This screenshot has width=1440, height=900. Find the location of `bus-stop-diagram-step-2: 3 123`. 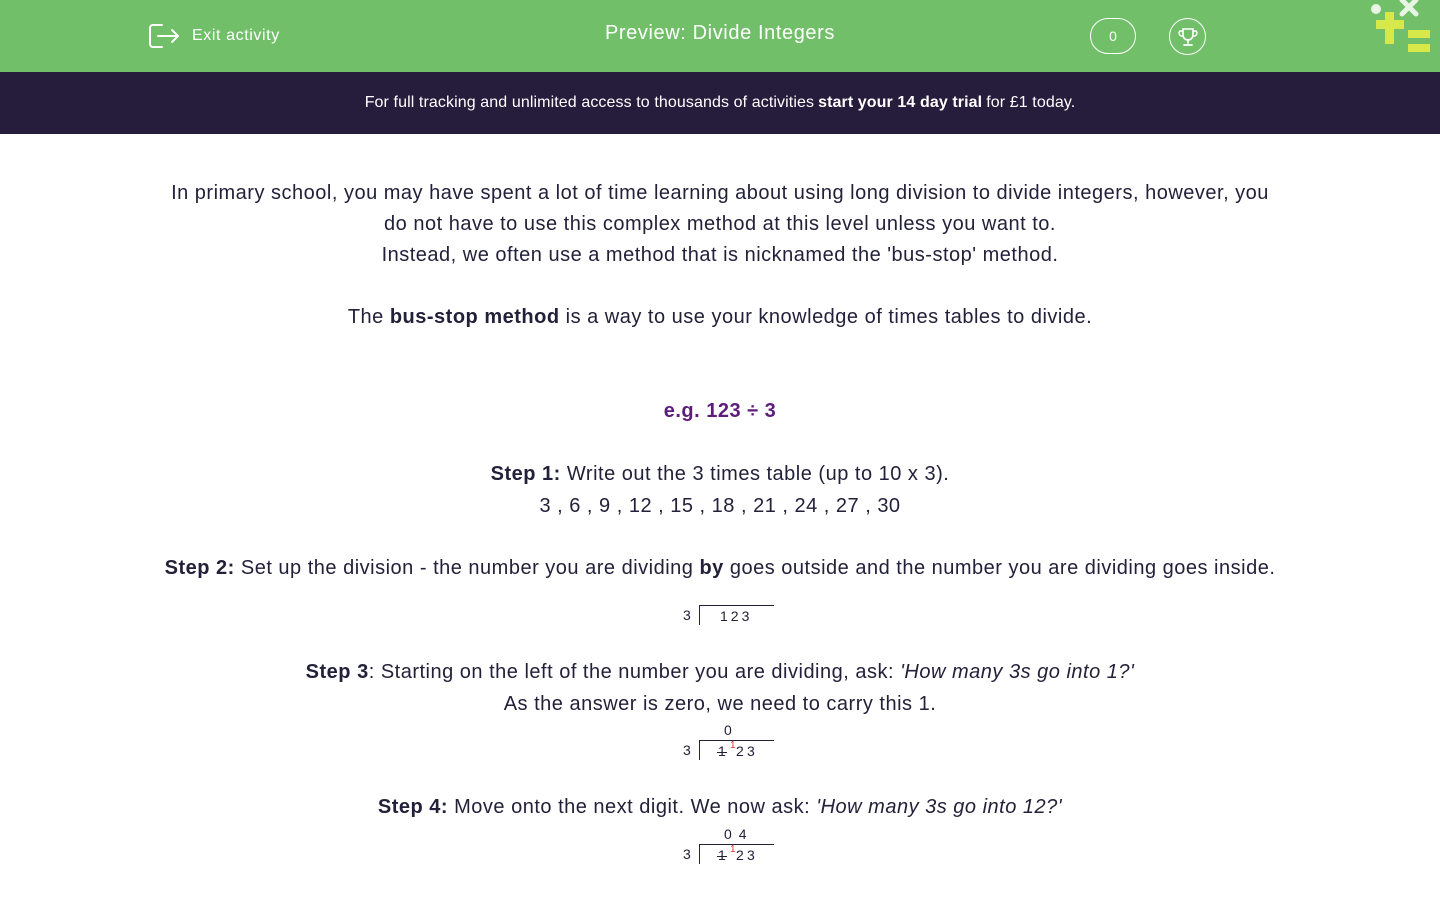

bus-stop-diagram-step-2: 3 123 is located at coordinates (720, 620).